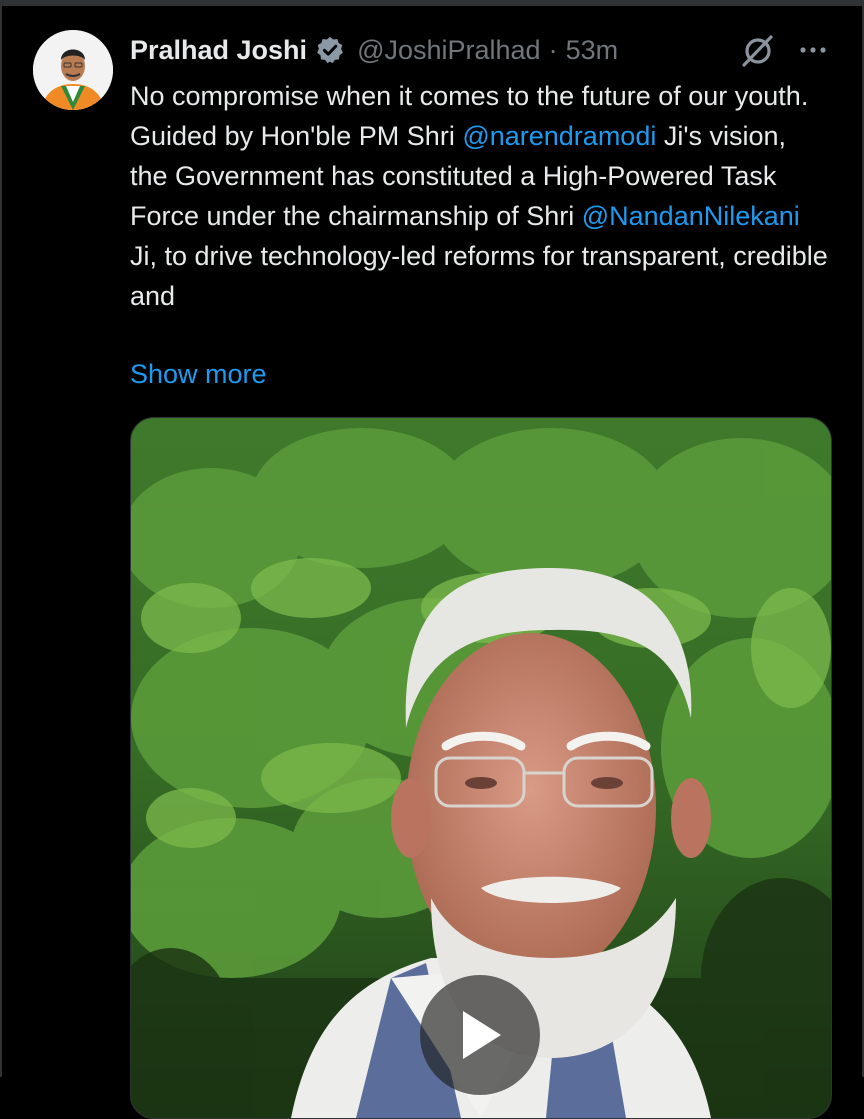  I want to click on tweet-text-pre: Guided by Hon'ble PM Shri, so click(296, 136).